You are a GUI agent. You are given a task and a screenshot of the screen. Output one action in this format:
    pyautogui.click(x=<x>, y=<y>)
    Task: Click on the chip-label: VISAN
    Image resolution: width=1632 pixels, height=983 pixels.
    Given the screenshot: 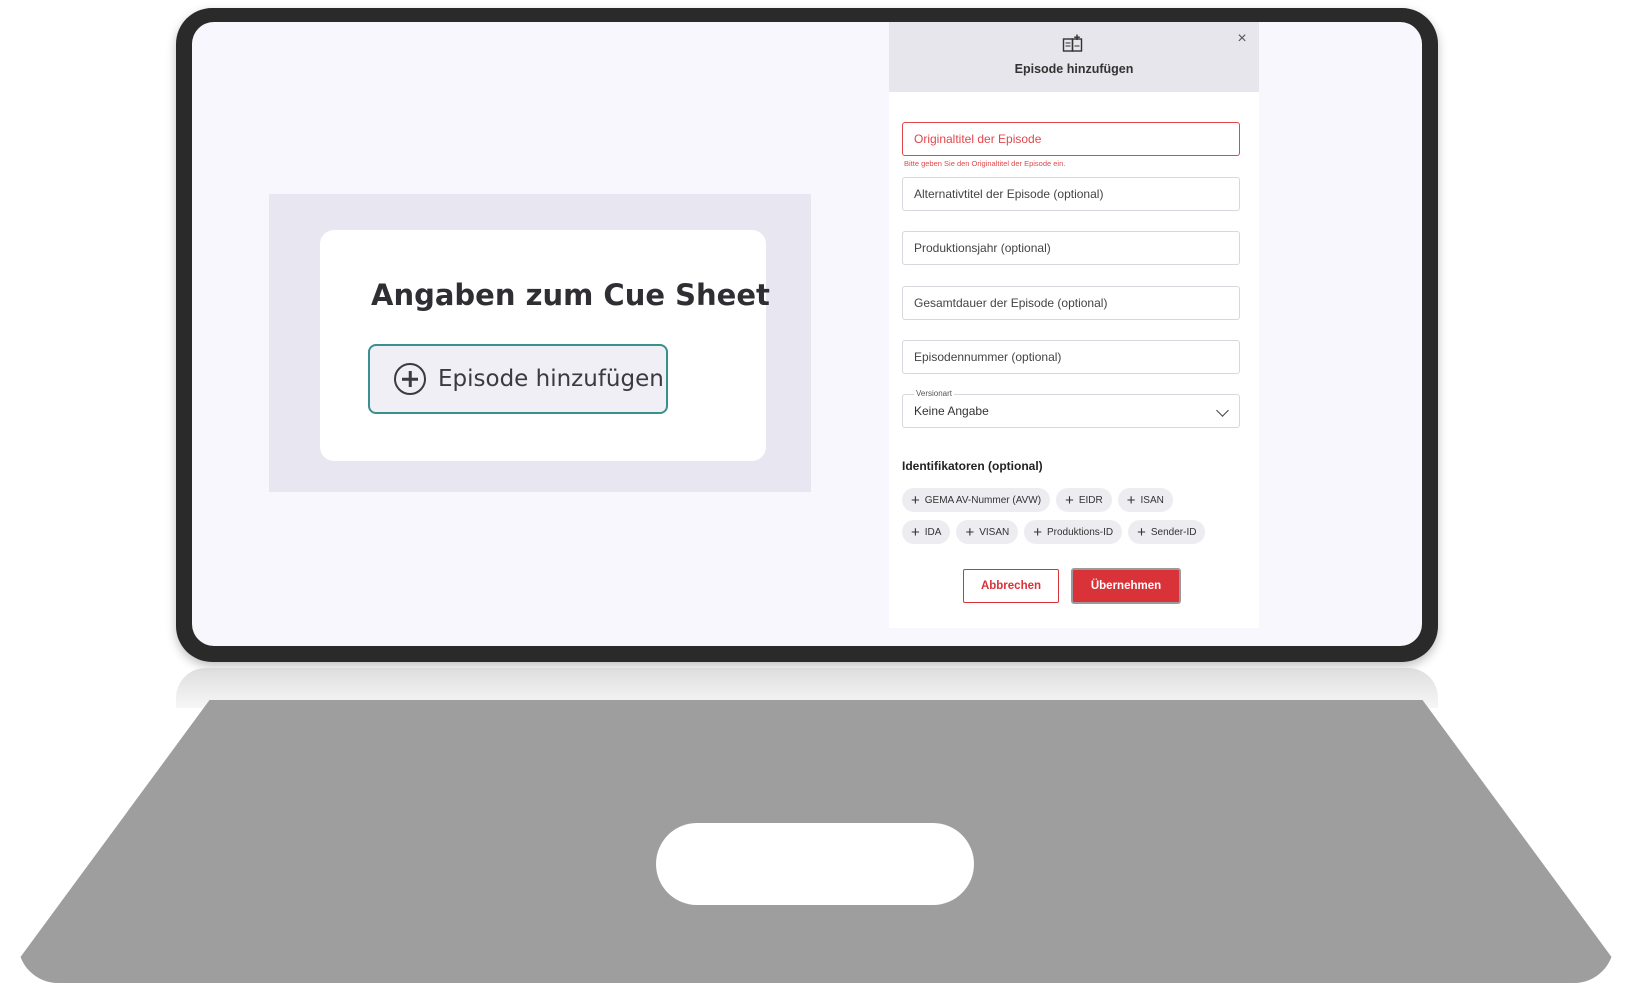 What is the action you would take?
    pyautogui.click(x=994, y=532)
    